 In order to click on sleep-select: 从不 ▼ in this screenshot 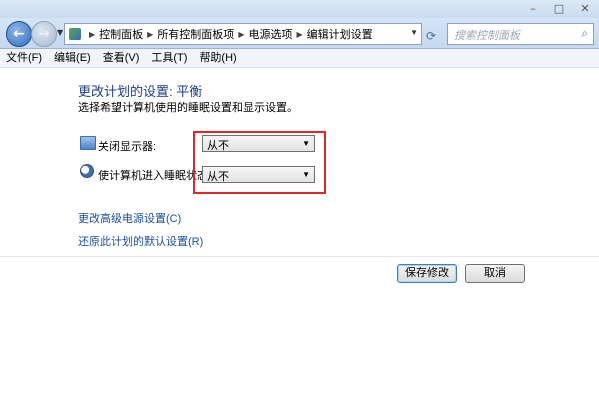, I will do `click(258, 174)`.